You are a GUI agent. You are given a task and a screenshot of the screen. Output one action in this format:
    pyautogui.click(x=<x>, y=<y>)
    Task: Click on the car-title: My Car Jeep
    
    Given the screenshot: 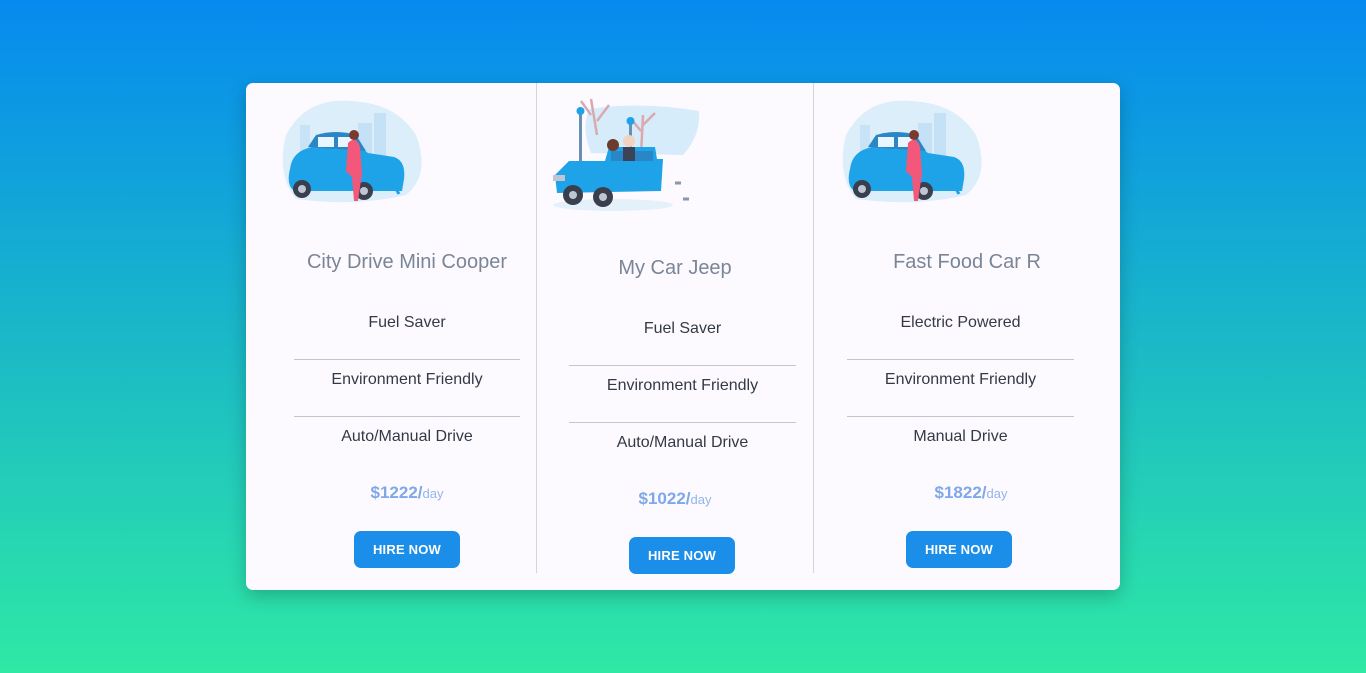 What is the action you would take?
    pyautogui.click(x=675, y=268)
    